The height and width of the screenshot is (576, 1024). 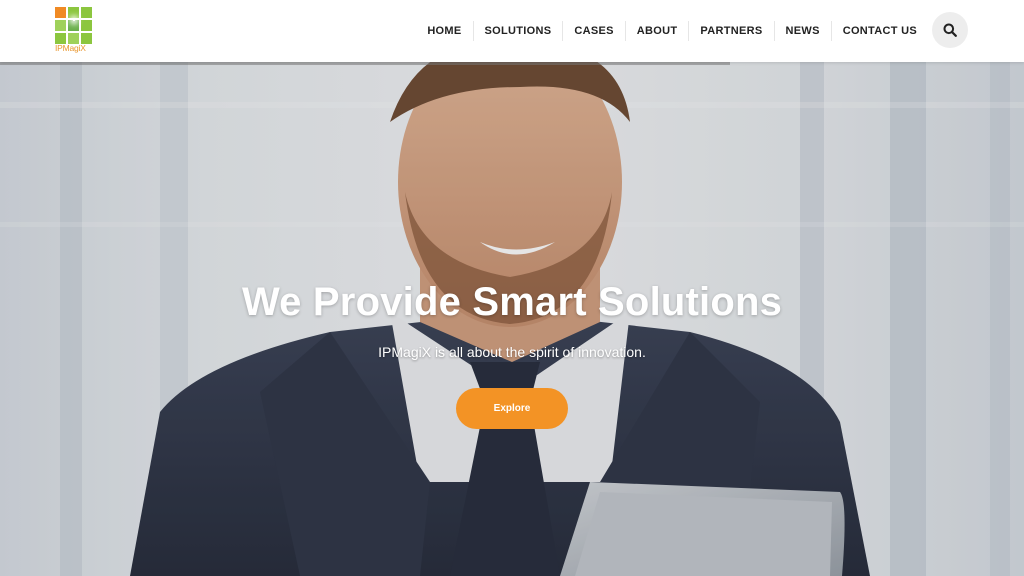 I want to click on nav-item-partners: PARTNERS, so click(x=730, y=31).